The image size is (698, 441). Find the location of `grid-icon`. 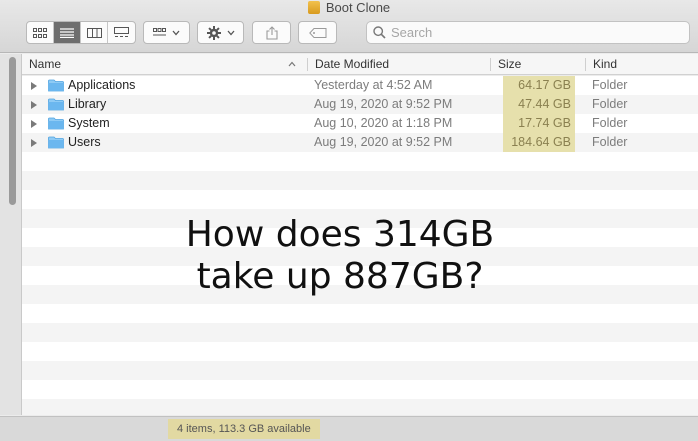

grid-icon is located at coordinates (40, 32).